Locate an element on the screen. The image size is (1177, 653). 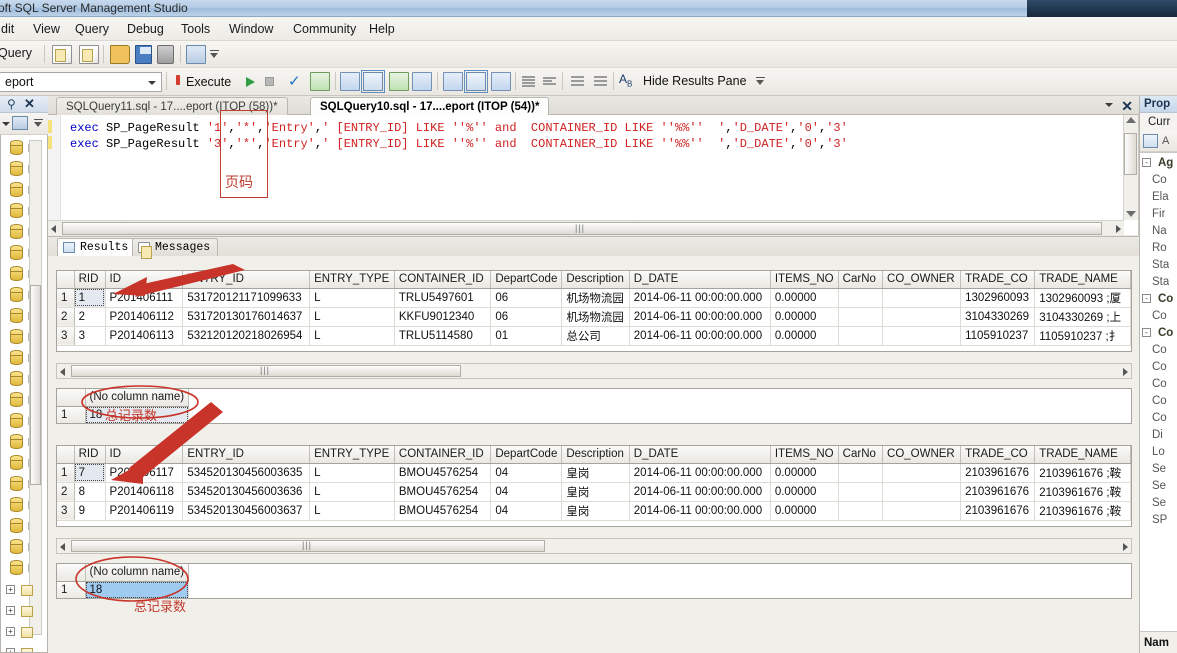
table-cell: 3 is located at coordinates (90, 336).